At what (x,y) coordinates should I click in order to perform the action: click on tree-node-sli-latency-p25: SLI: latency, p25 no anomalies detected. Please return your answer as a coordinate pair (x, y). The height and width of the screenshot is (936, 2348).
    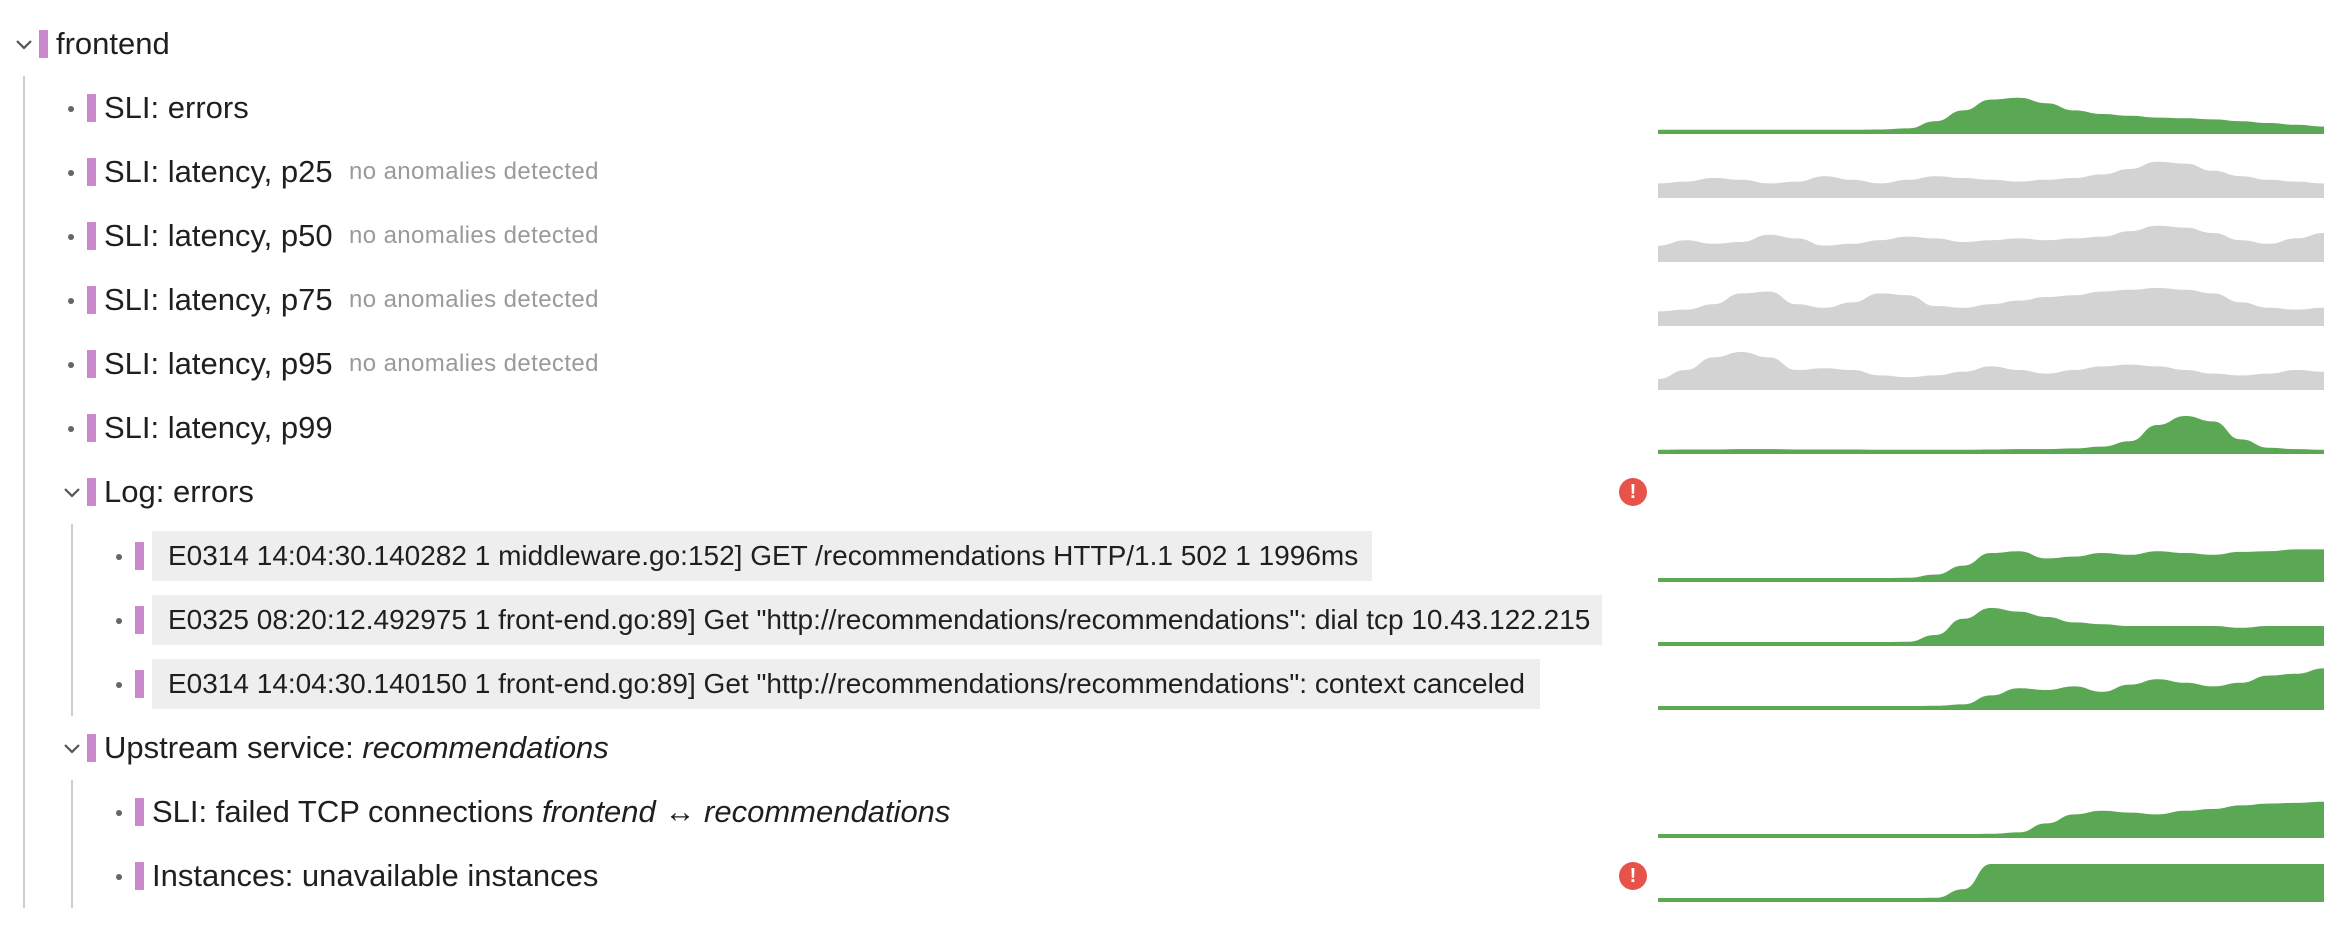
    Looking at the image, I should click on (1174, 172).